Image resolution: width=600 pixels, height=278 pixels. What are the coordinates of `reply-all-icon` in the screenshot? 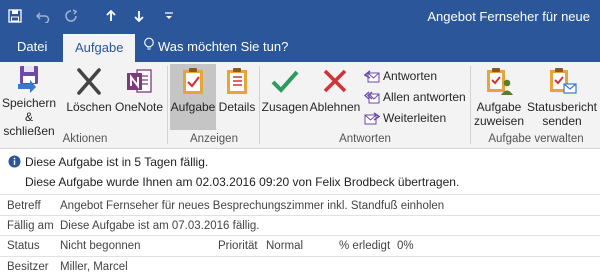 It's located at (372, 97).